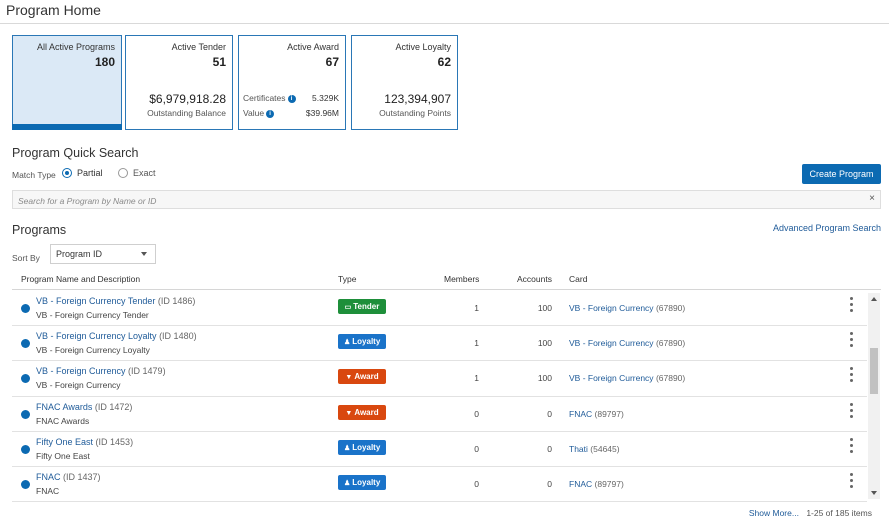  What do you see at coordinates (439, 485) in the screenshot?
I see `table-row: FNAC (ID 1437) FNAC ♟ Loyalty 0 0 FNAC (89797)` at bounding box center [439, 485].